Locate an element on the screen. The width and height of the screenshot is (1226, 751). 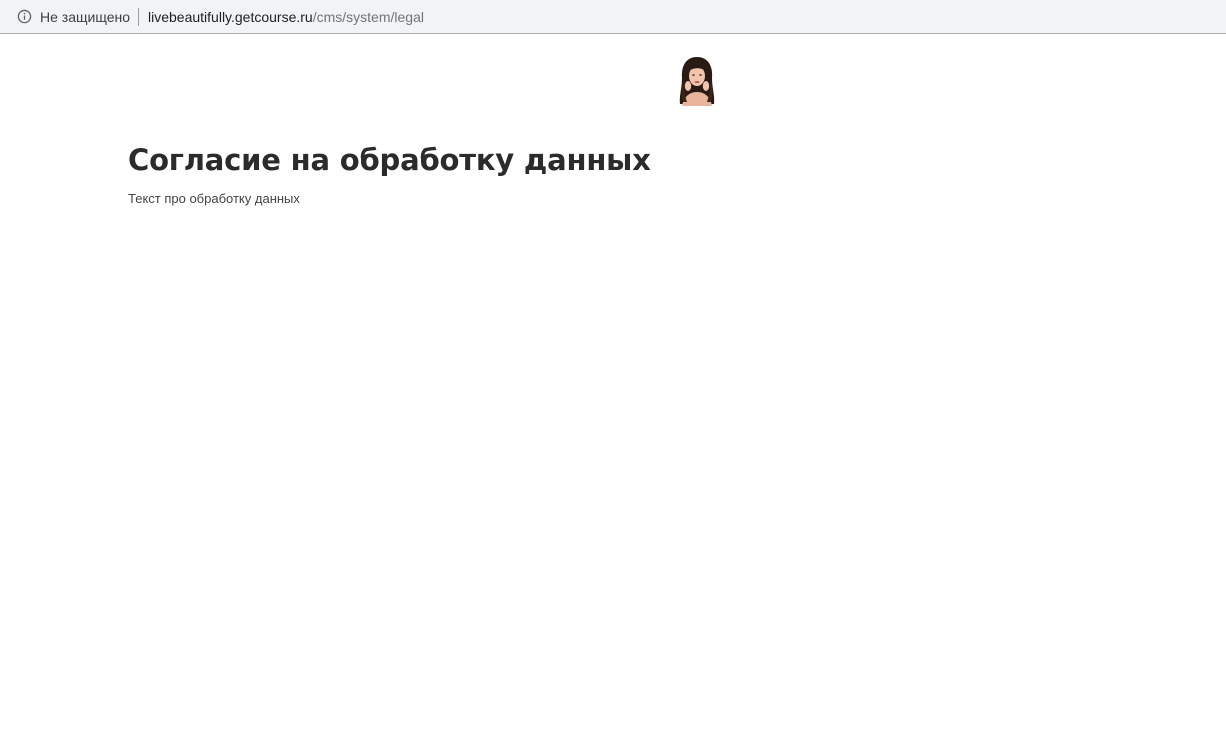
avatar-logo-icon is located at coordinates (697, 81).